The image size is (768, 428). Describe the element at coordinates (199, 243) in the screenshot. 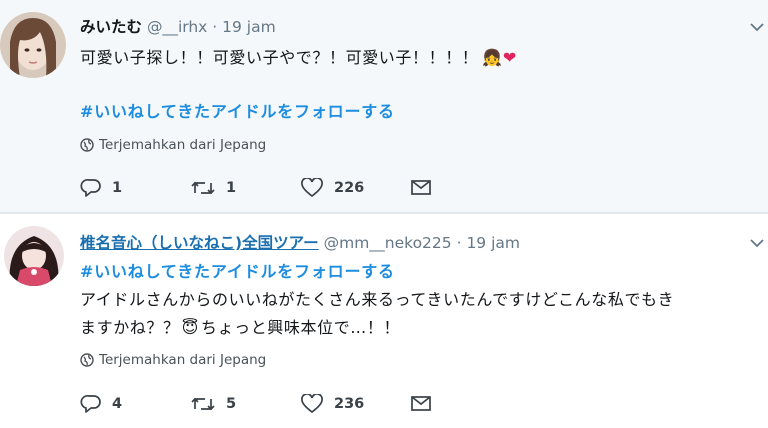

I see `display-name: 椎名音心（しいなねこ)全国ツアー` at that location.